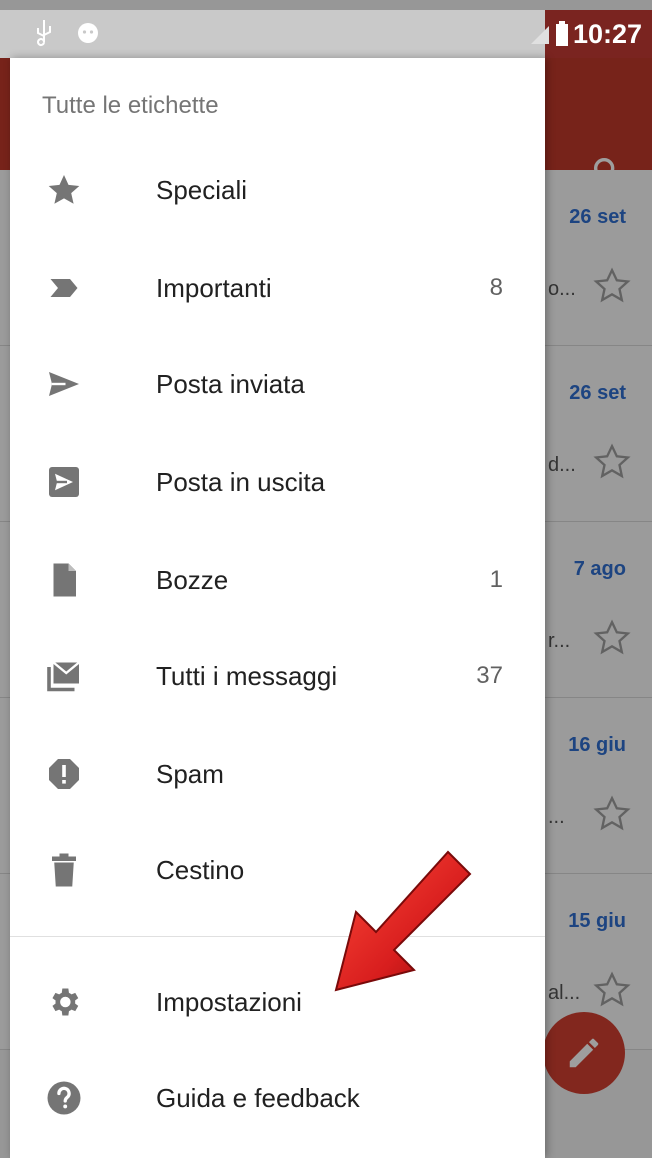 The width and height of the screenshot is (652, 1158). What do you see at coordinates (258, 1097) in the screenshot?
I see `drawer-item-label: Guida e feedback` at bounding box center [258, 1097].